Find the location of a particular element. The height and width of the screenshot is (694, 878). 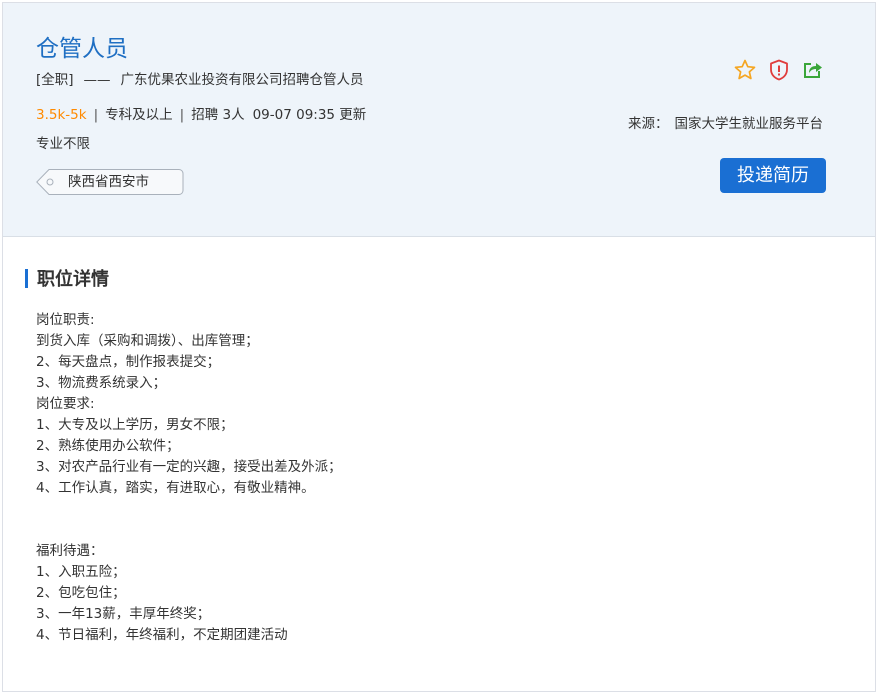

star-icon is located at coordinates (745, 70).